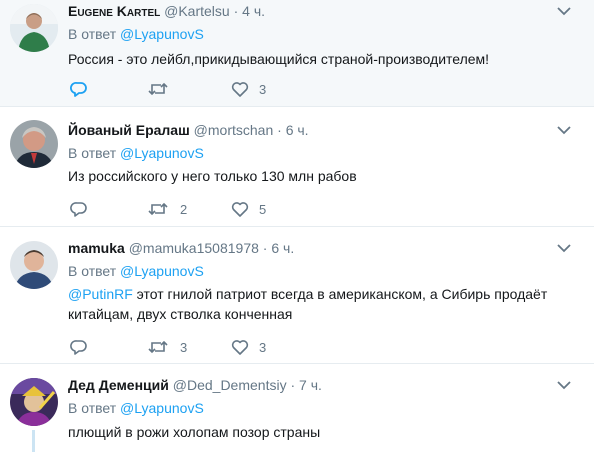 The height and width of the screenshot is (454, 594). I want to click on user-name: Йoваный Ералаш, so click(129, 130).